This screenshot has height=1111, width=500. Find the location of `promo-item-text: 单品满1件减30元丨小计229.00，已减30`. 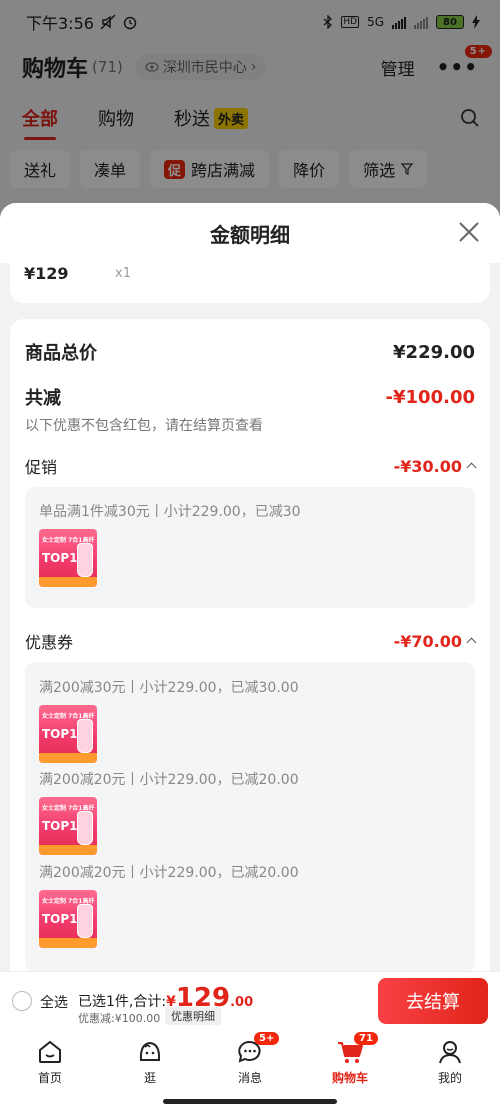

promo-item-text: 单品满1件减30元丨小计229.00，已减30 is located at coordinates (170, 512).